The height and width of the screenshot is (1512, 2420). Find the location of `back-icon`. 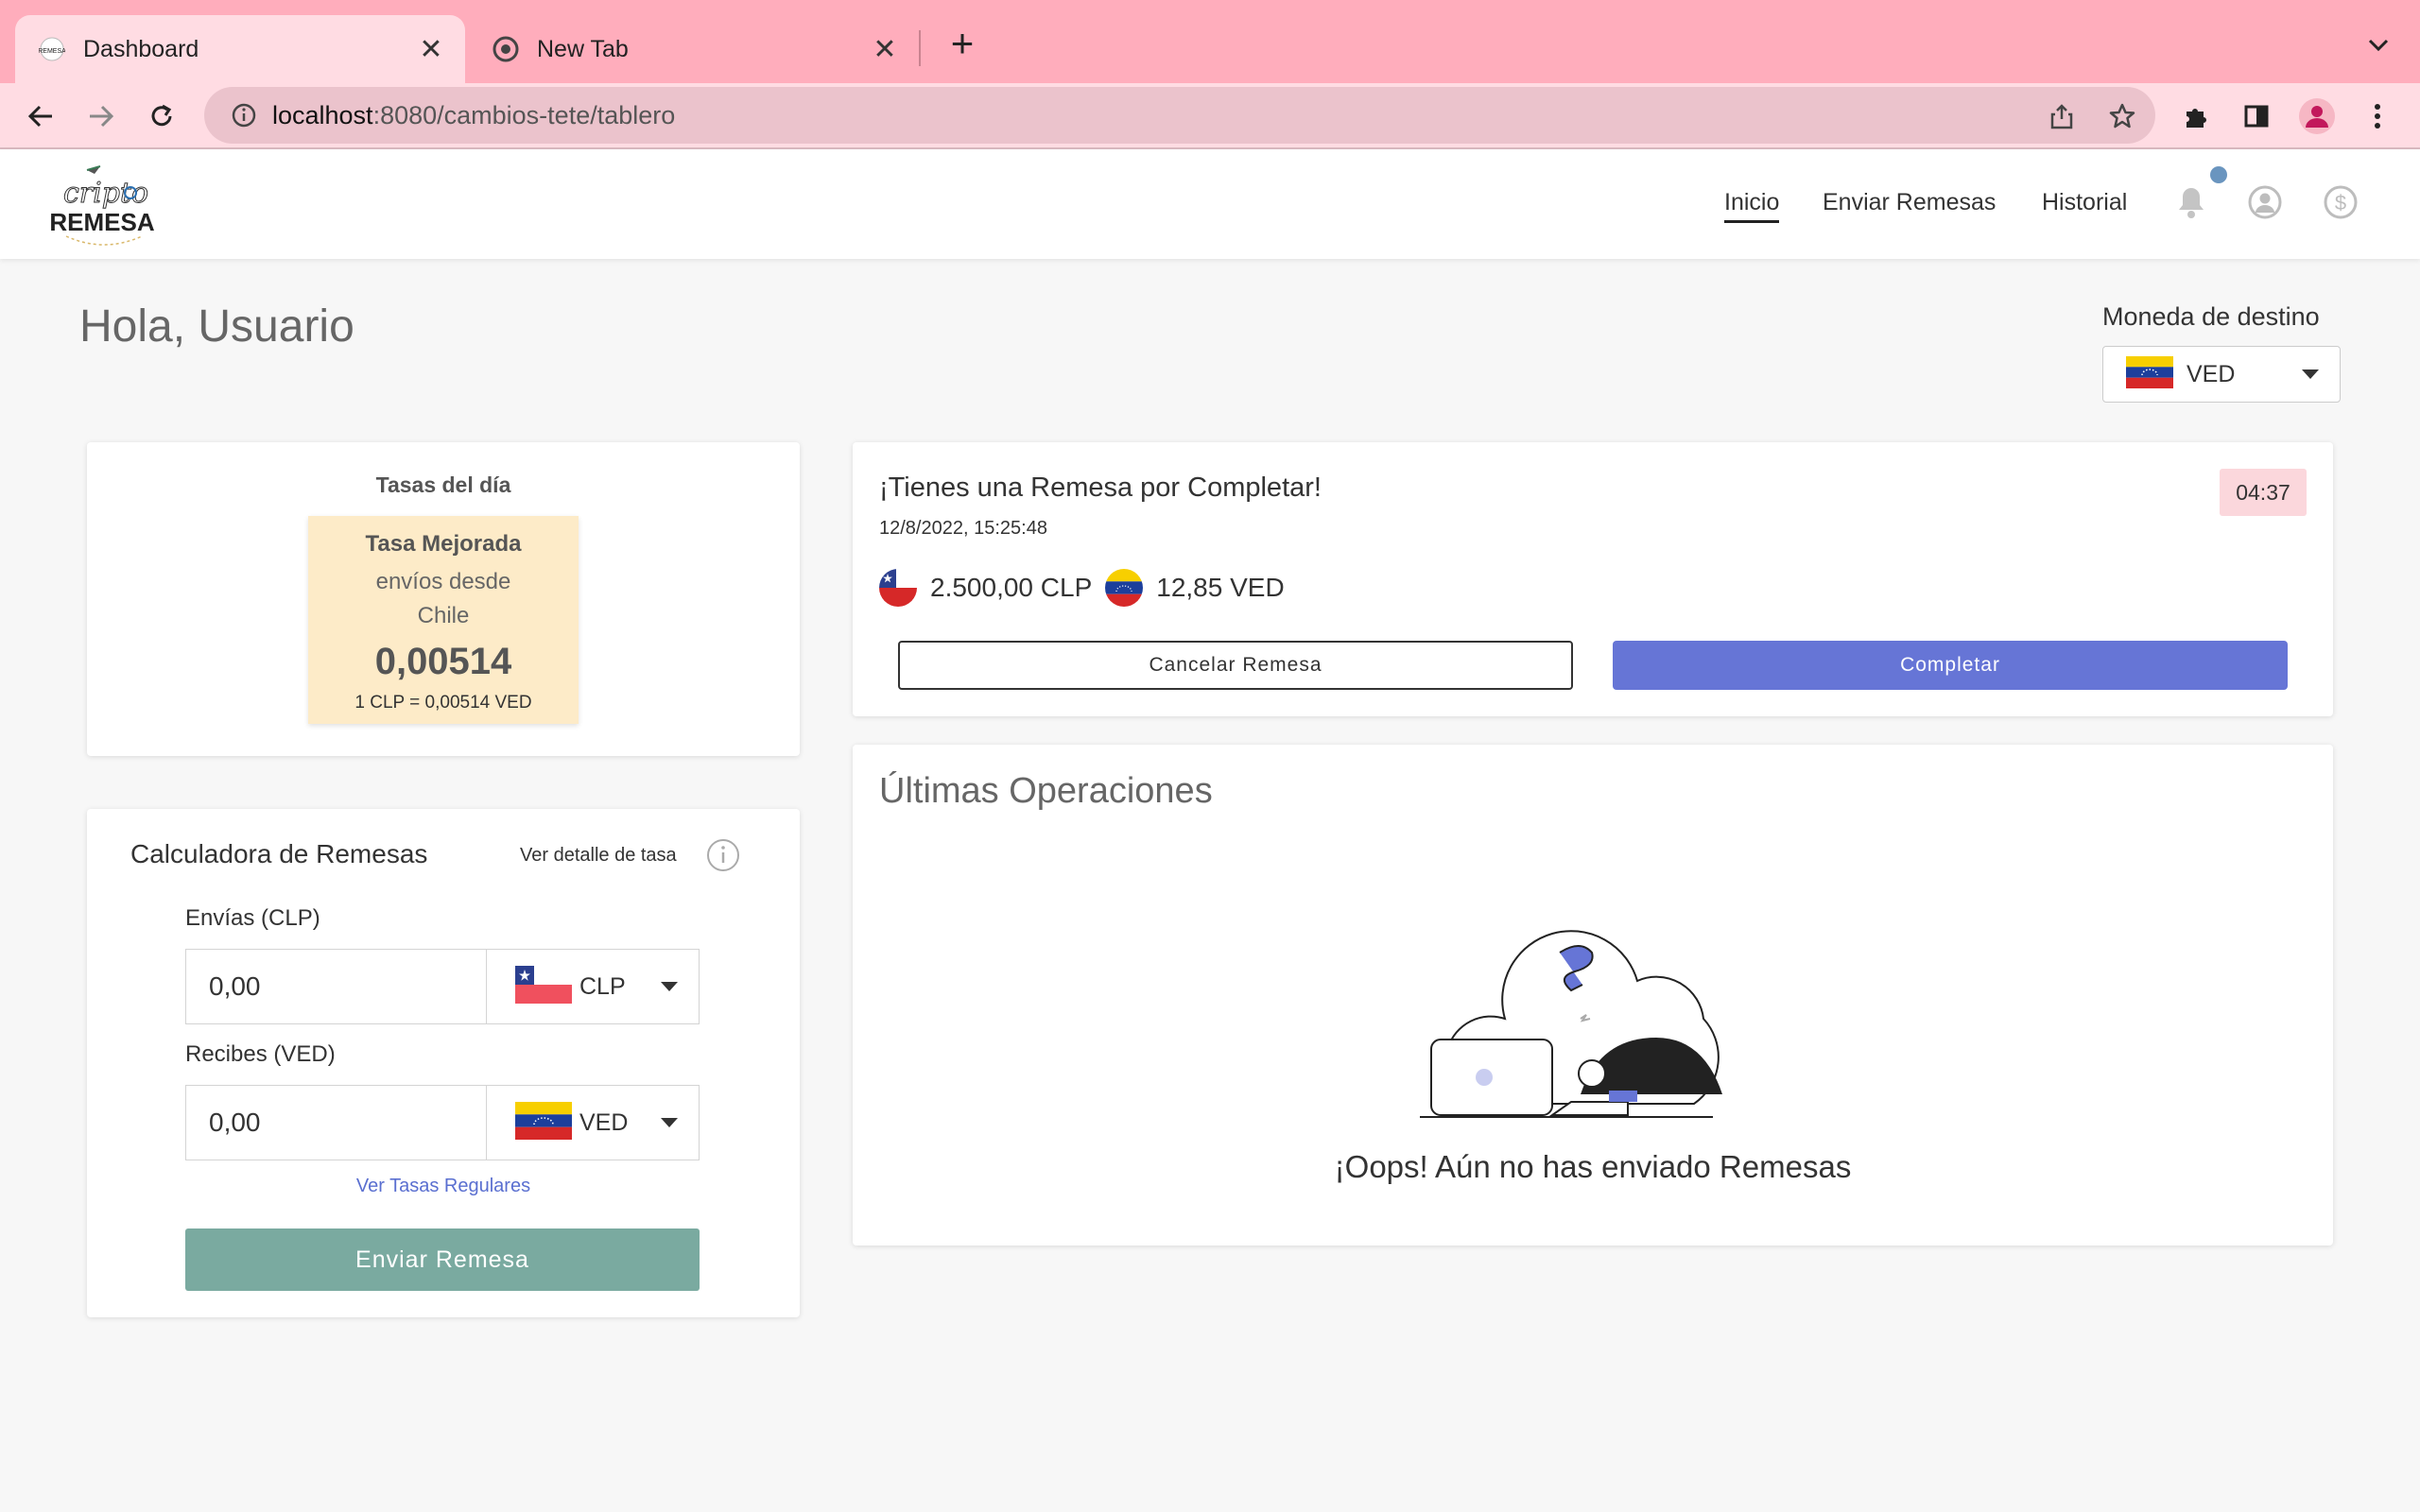

back-icon is located at coordinates (40, 116).